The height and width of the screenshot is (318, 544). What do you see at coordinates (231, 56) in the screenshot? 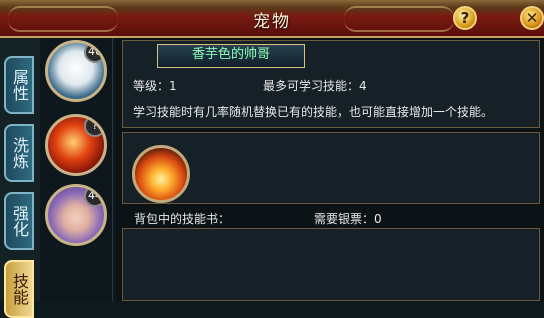
I see `pet-name: 香芋色的帅哥` at bounding box center [231, 56].